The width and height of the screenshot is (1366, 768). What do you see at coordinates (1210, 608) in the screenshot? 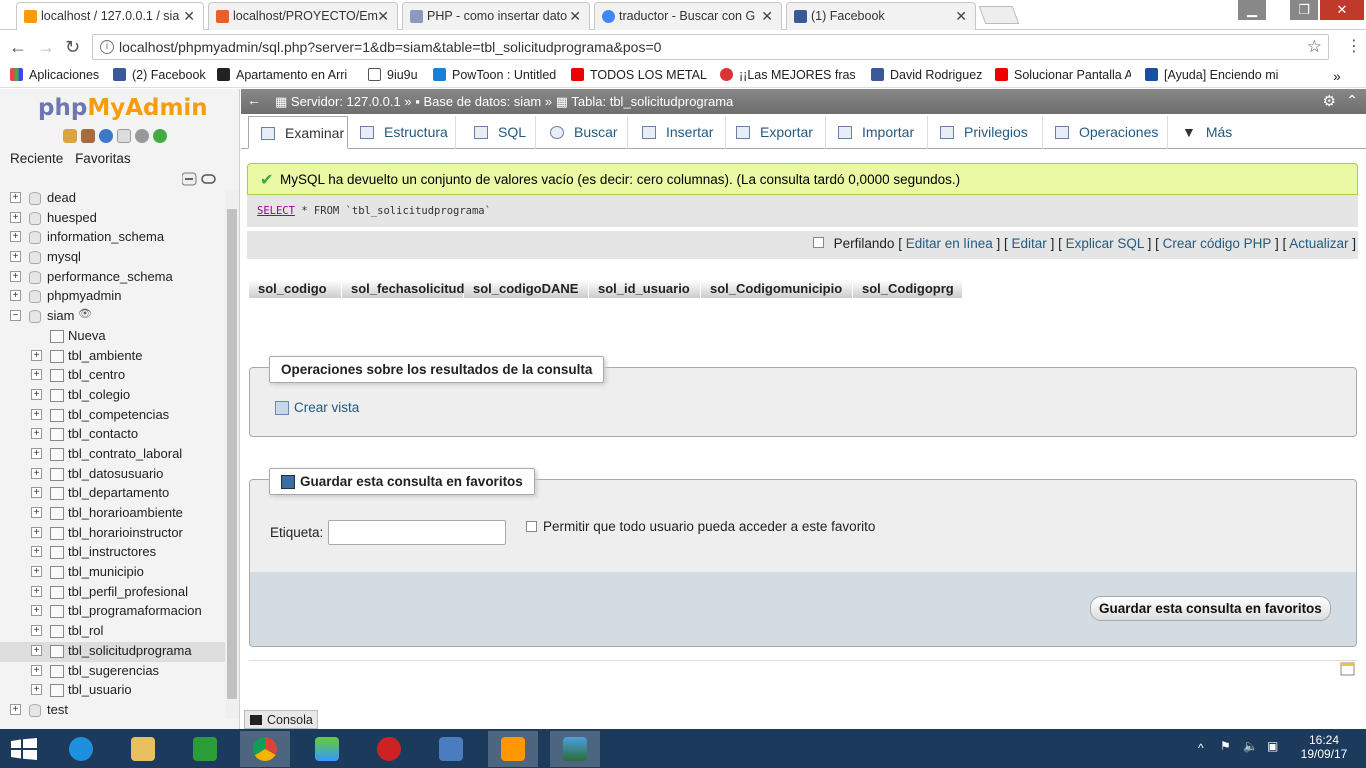
I see `save-bookmark-button: Guardar esta consulta en favoritos` at bounding box center [1210, 608].